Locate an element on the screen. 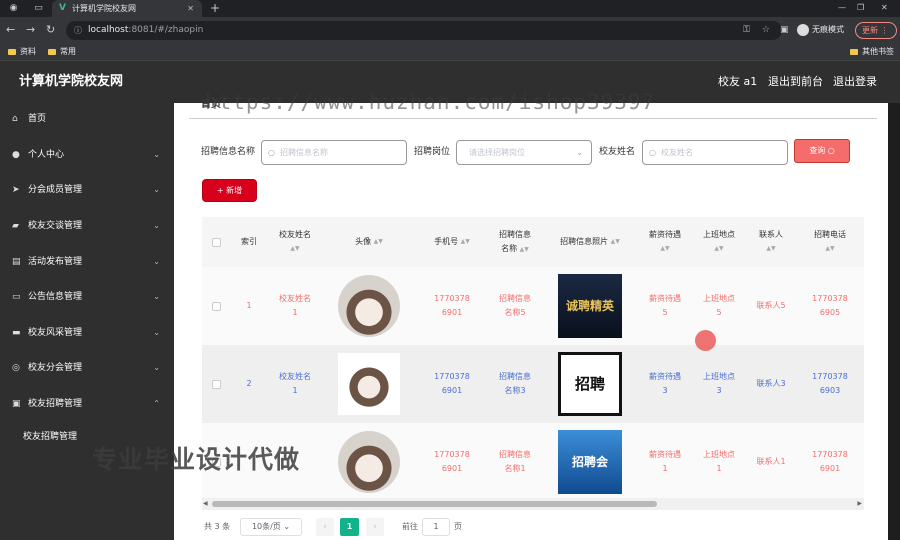 This screenshot has width=900, height=540. sidebar-item-notice: ▭ 公告信息管理 ⌄ is located at coordinates (87, 297).